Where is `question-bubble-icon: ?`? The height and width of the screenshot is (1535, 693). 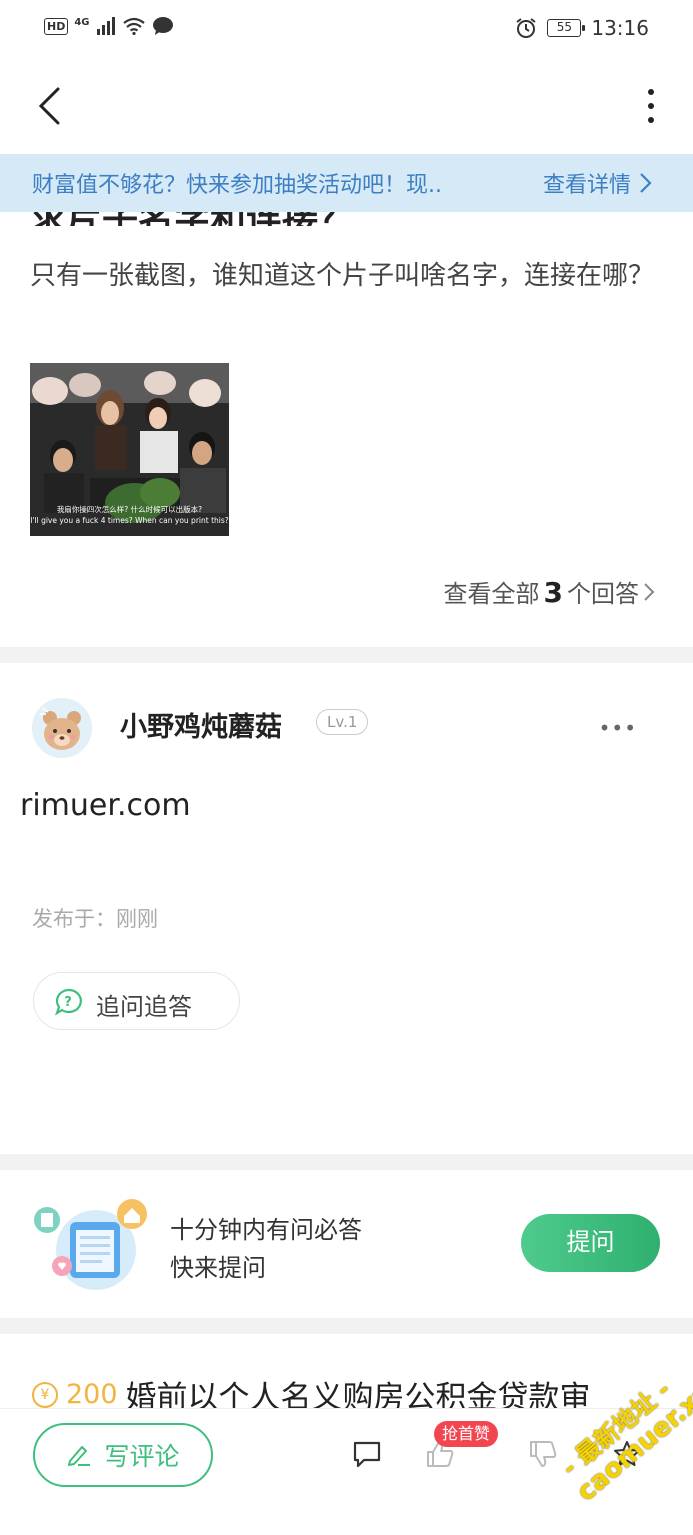
question-bubble-icon: ? is located at coordinates (68, 1002).